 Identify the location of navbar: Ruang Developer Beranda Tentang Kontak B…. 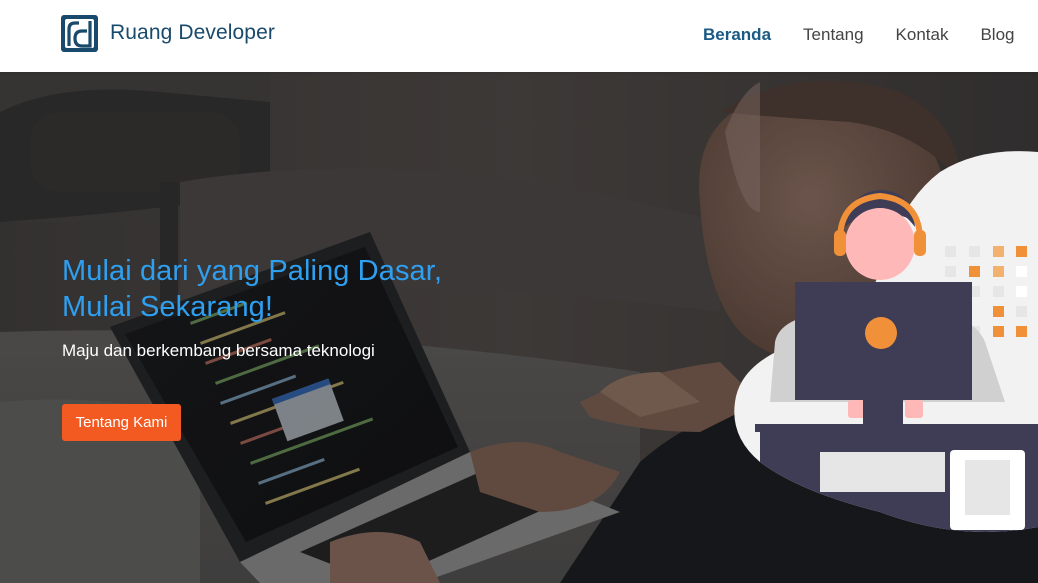
(519, 36).